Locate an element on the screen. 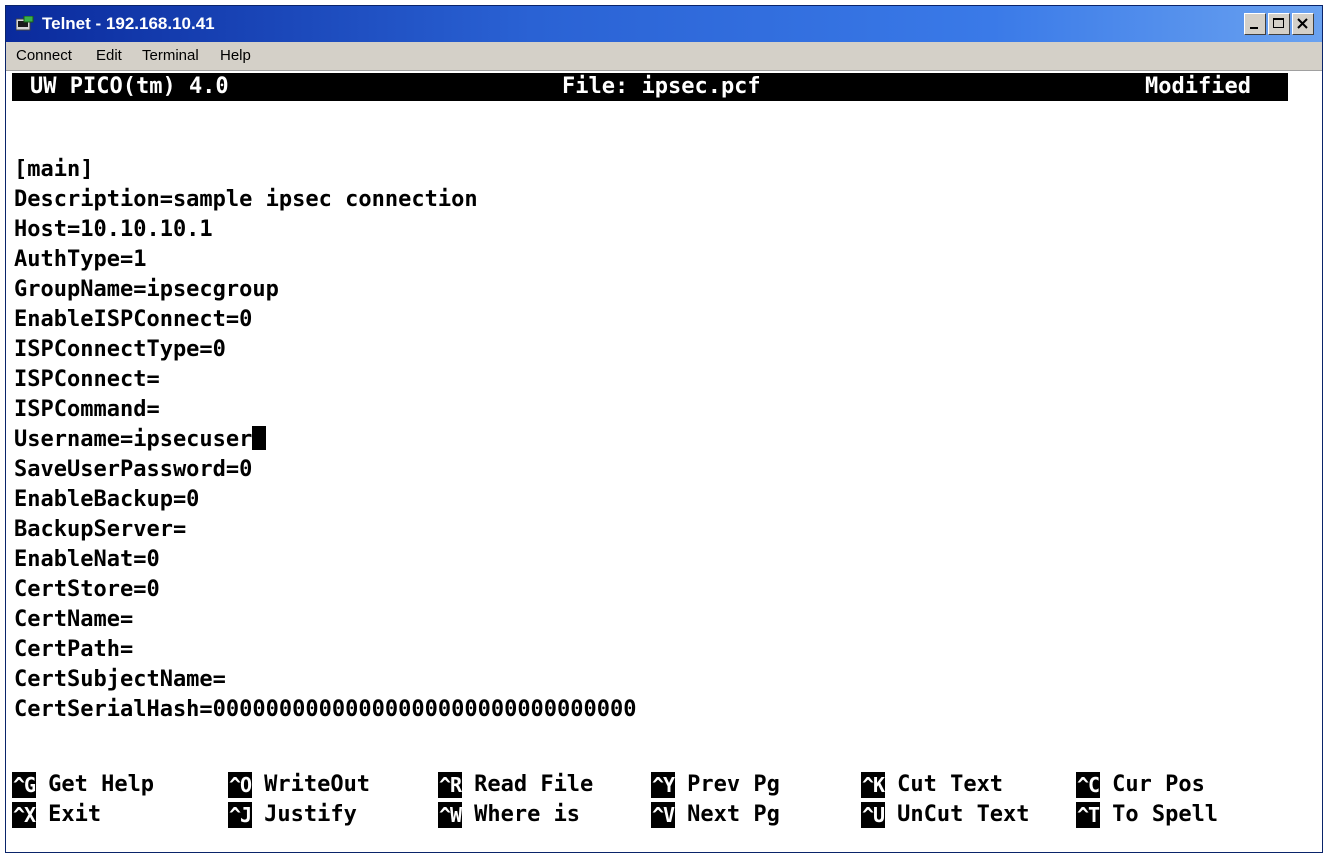 The image size is (1329, 858). shortcut-read-file: ^R Read File is located at coordinates (515, 785).